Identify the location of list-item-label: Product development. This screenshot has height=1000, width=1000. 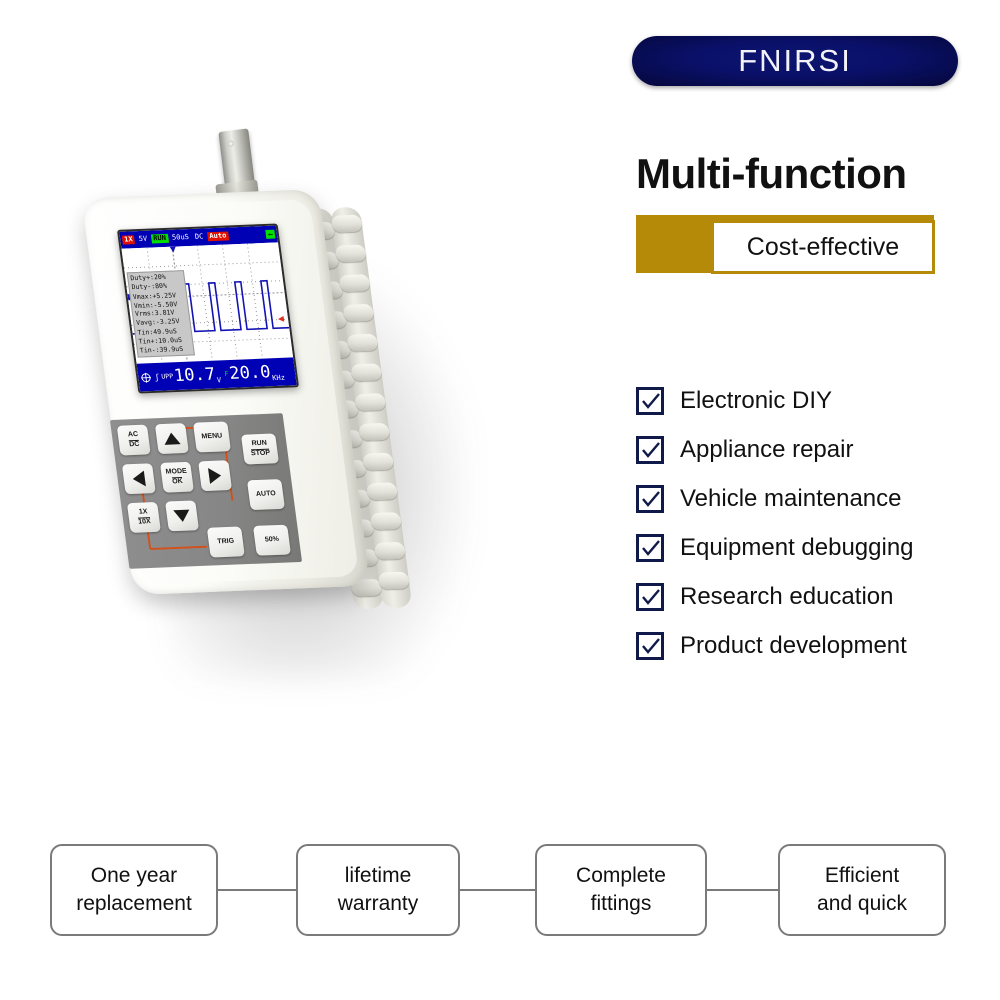
(793, 645).